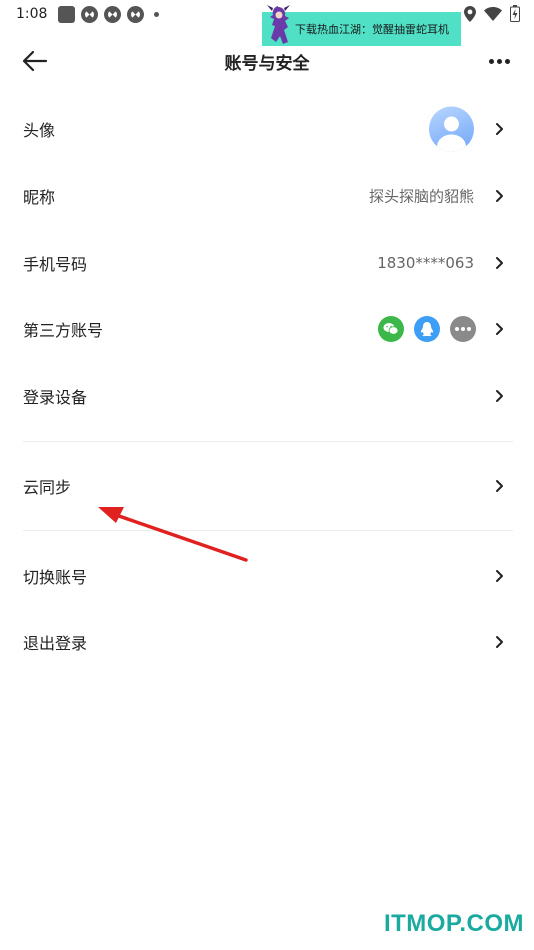 The width and height of the screenshot is (534, 950). I want to click on status-time: 1:08, so click(32, 14).